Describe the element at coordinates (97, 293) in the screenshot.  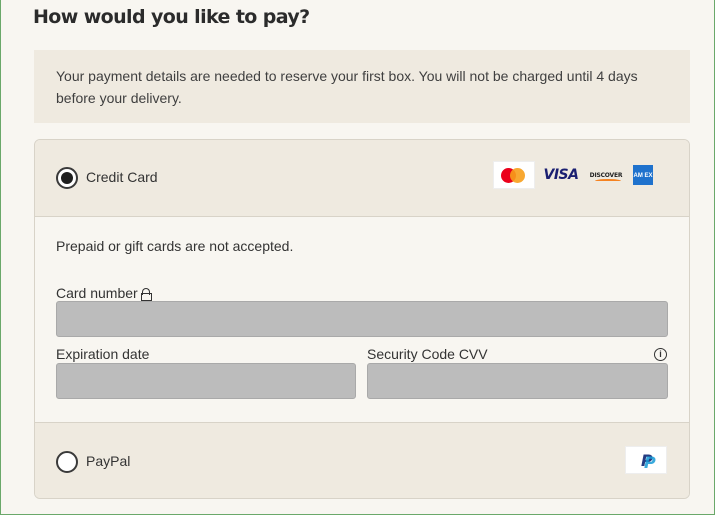
I see `card-number-label-text: Card number` at that location.